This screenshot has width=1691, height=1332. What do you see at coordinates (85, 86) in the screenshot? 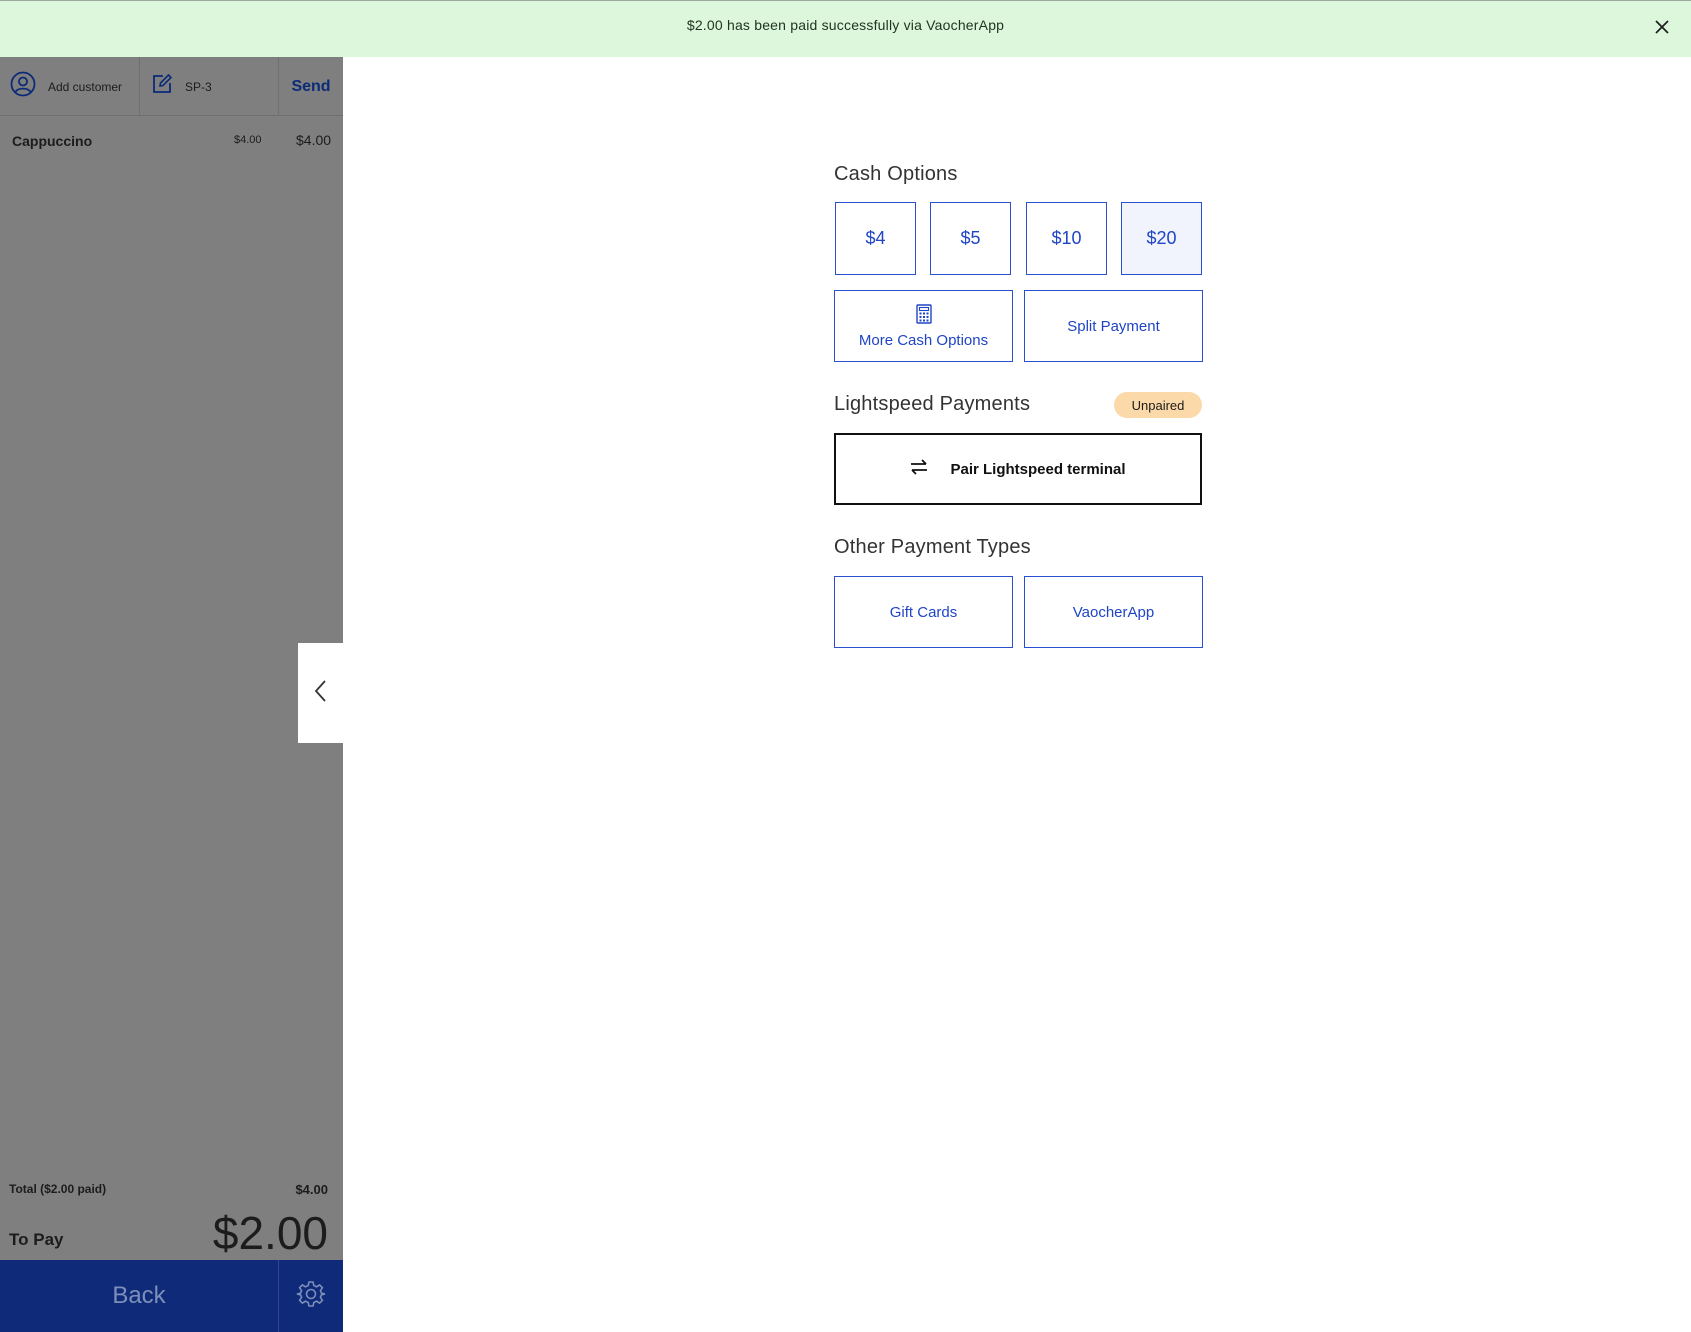
I see `add-customer-label: Add customer` at bounding box center [85, 86].